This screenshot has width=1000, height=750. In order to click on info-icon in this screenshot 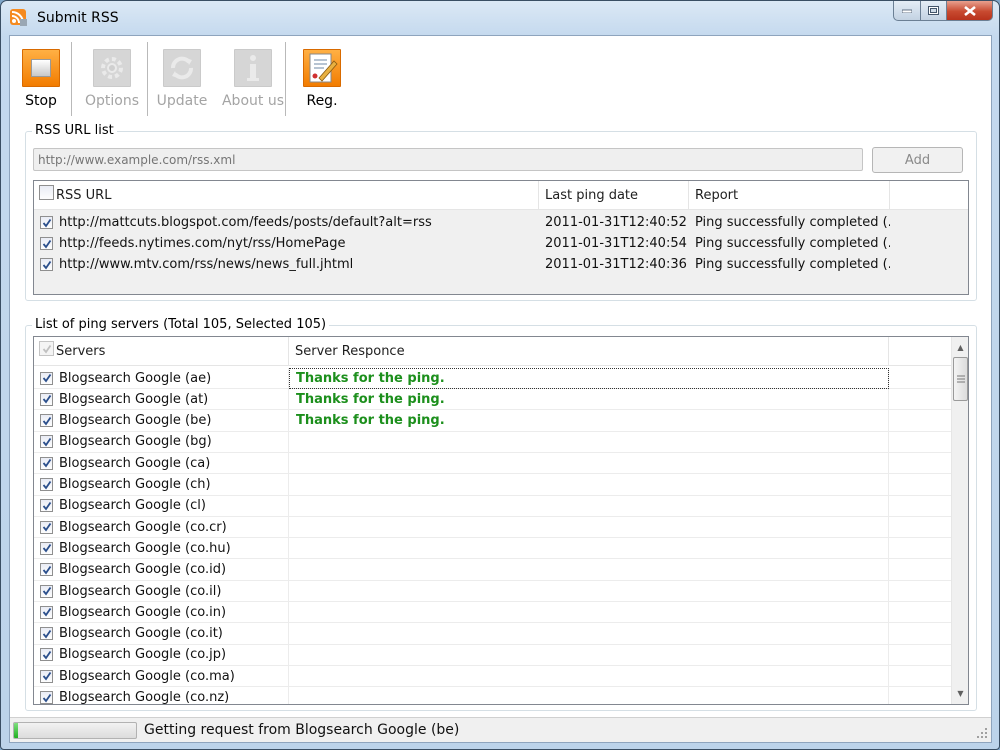, I will do `click(253, 68)`.